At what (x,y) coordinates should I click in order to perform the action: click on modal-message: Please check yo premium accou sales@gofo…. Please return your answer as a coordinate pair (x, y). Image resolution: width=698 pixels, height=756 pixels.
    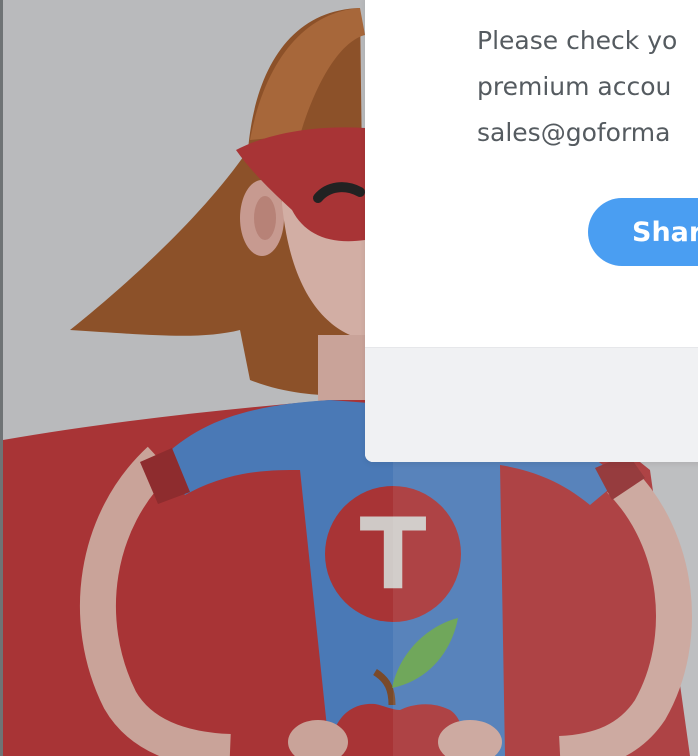
    Looking at the image, I should click on (587, 87).